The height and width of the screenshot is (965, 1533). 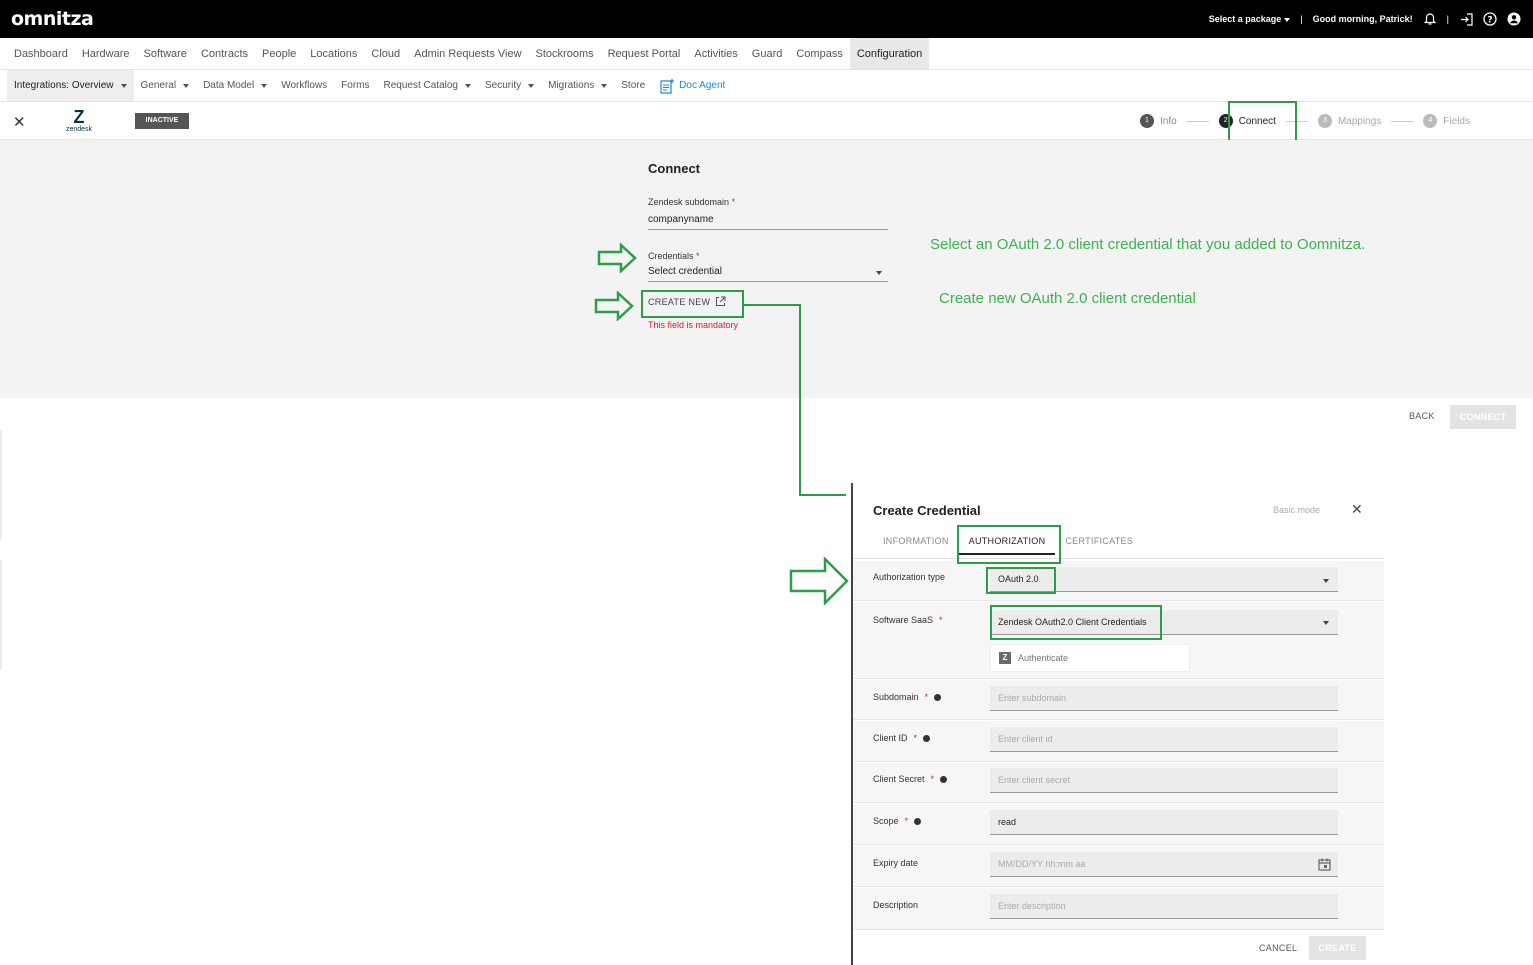 What do you see at coordinates (1005, 658) in the screenshot?
I see `zendesk-z-icon: Z` at bounding box center [1005, 658].